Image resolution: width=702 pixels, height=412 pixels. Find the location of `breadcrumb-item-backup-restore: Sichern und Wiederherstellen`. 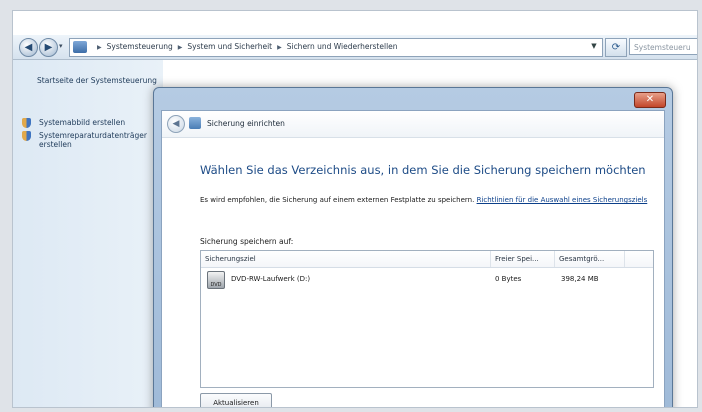

breadcrumb-item-backup-restore: Sichern und Wiederherstellen is located at coordinates (342, 46).